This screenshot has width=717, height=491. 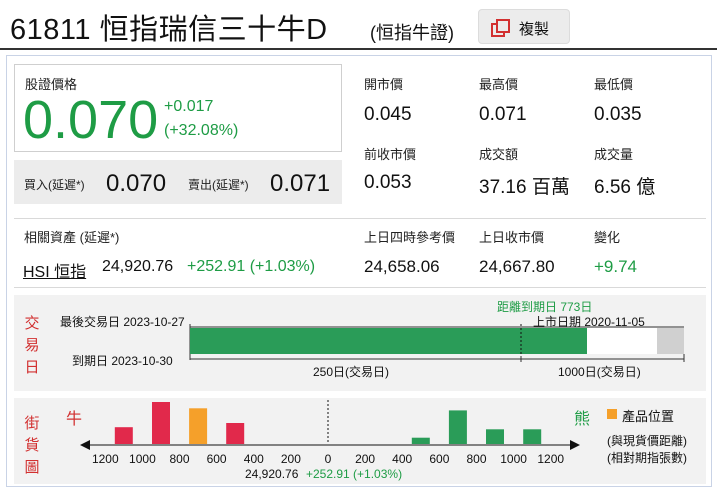 I want to click on underlying-change: +252.91 (+1.03%), so click(x=251, y=266).